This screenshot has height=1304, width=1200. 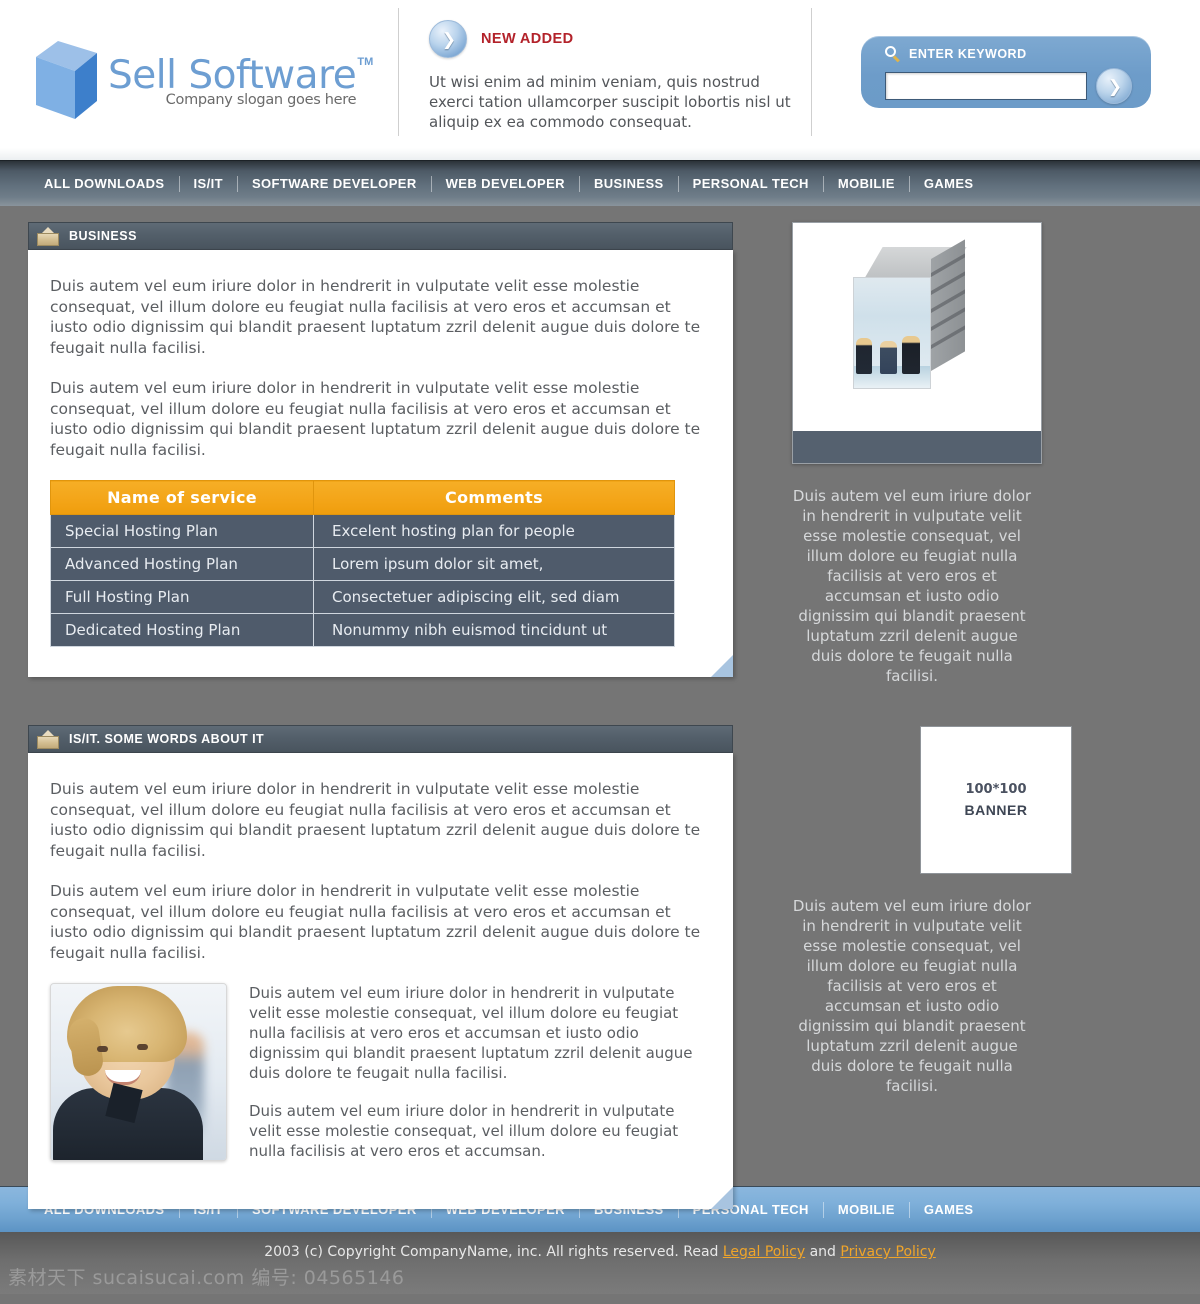 I want to click on table-header-name-of-service: Name of service, so click(x=182, y=497).